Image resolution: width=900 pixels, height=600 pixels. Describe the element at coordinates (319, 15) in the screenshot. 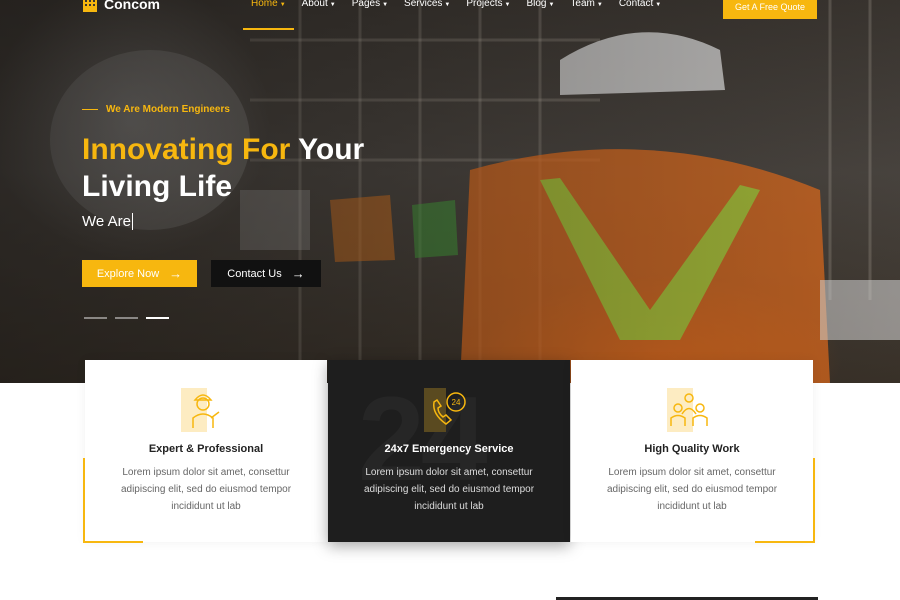

I see `nav-item-about: About ▼` at that location.